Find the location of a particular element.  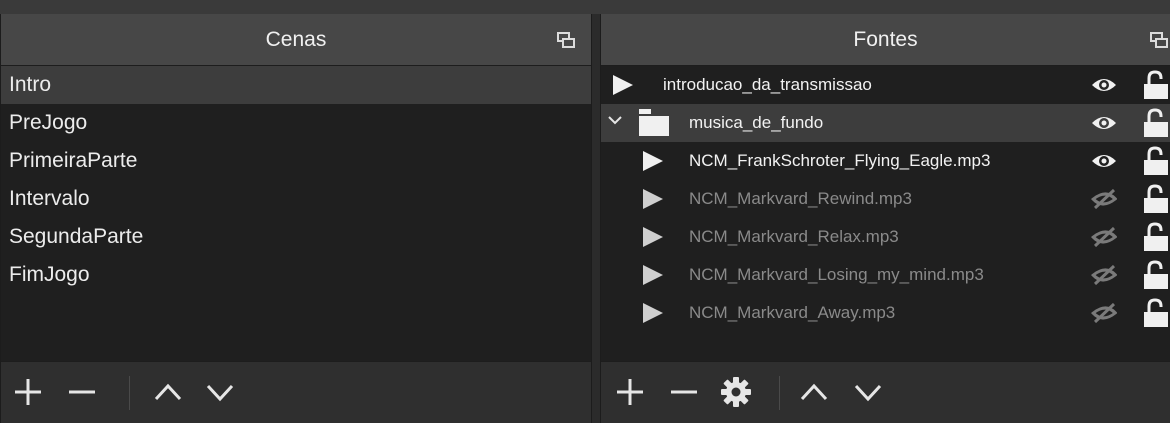

scene-item: Intervalo is located at coordinates (296, 199).